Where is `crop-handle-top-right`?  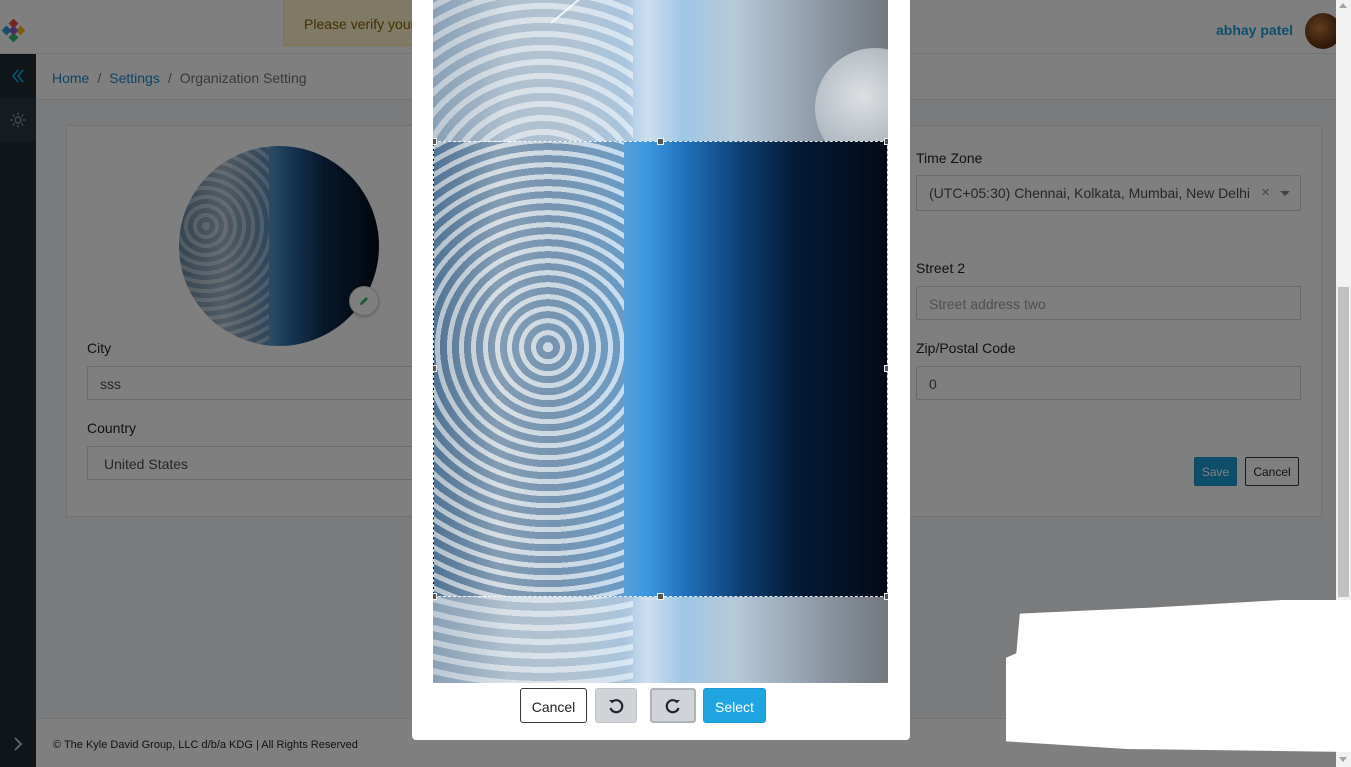 crop-handle-top-right is located at coordinates (886, 141).